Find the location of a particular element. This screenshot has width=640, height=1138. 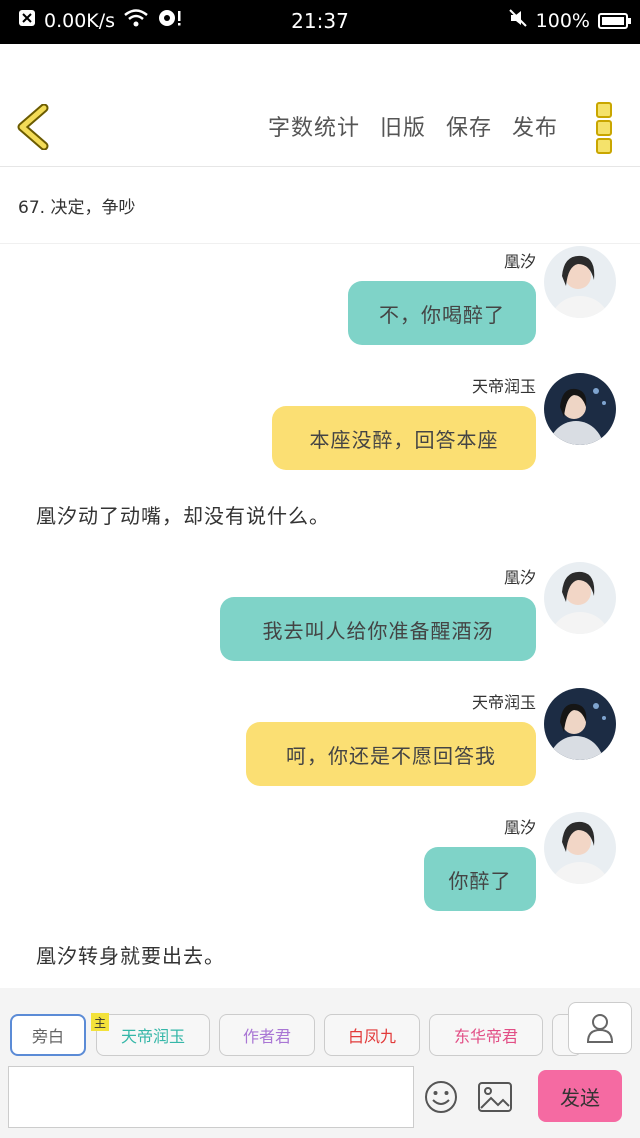

image-button is located at coordinates (495, 1097).